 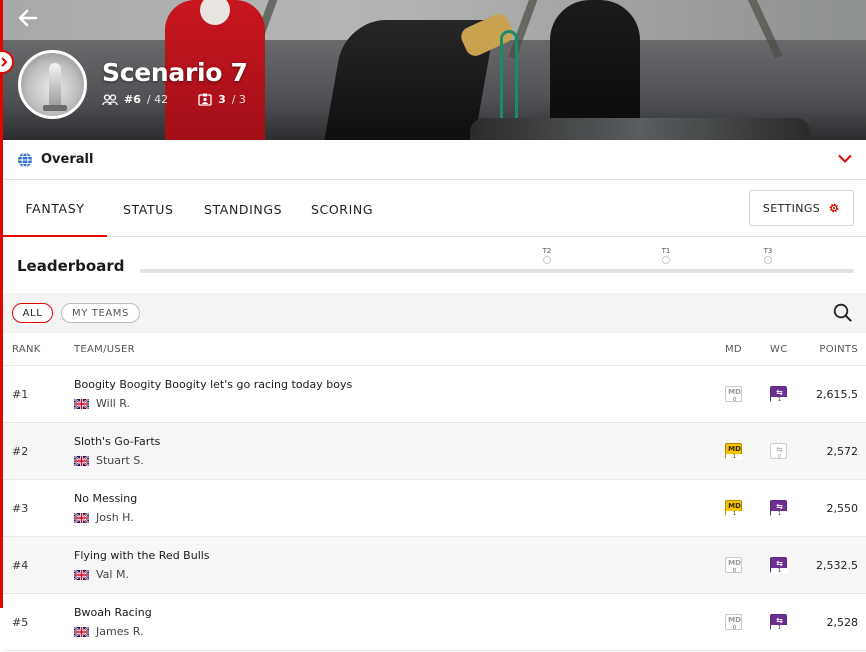 I want to click on league-rank: #6, so click(x=132, y=99).